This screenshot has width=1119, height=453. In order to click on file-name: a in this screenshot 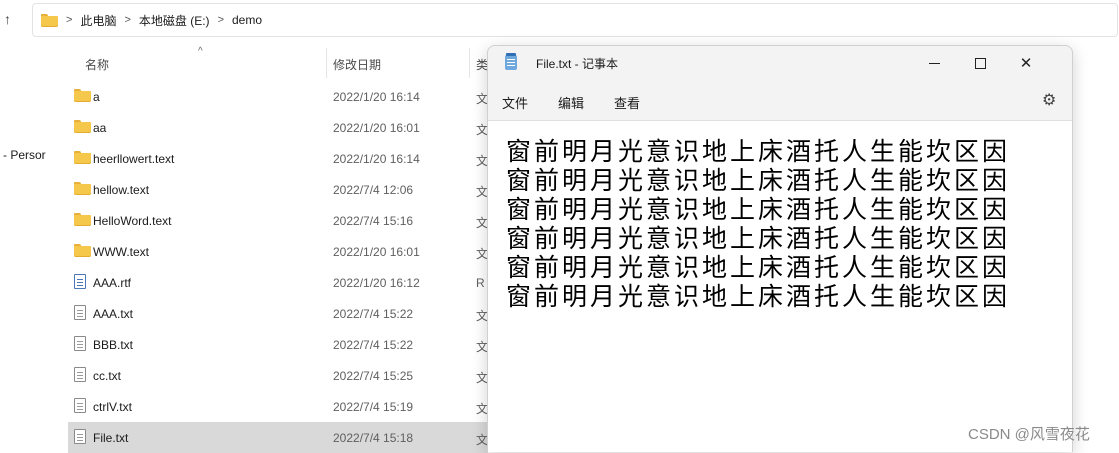, I will do `click(96, 97)`.